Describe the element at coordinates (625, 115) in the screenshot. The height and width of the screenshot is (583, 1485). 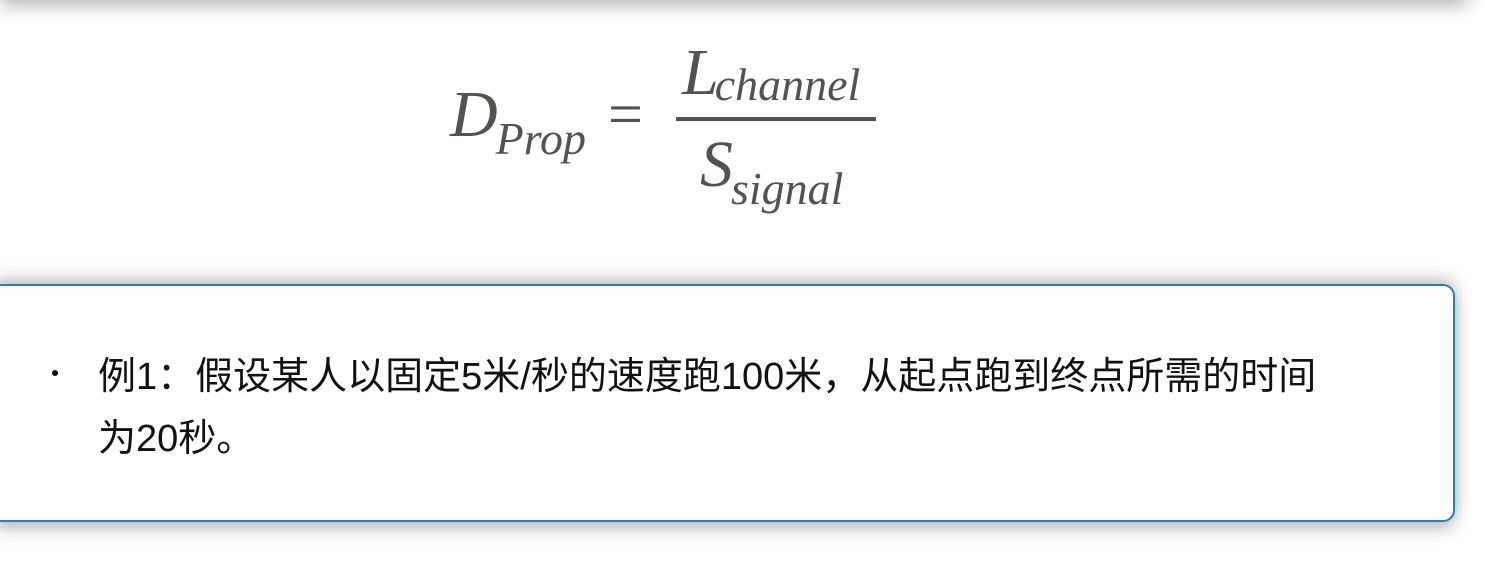
I see `formula-equals-sign: =` at that location.